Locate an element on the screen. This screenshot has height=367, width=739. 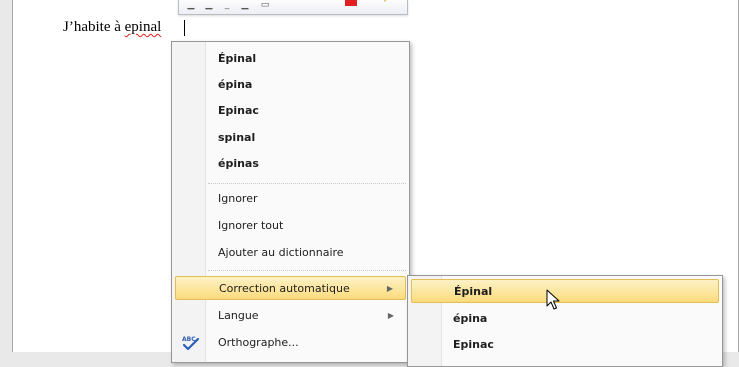
autocorrect-option-label: Épinal is located at coordinates (473, 291).